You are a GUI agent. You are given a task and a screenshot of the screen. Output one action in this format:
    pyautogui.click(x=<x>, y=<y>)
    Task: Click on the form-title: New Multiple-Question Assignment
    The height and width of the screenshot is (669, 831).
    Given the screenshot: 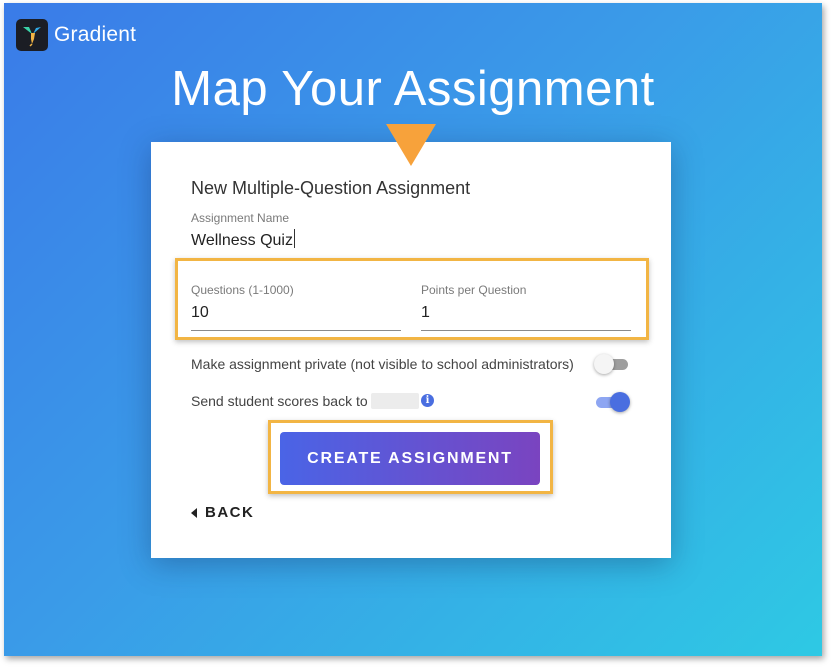 What is the action you would take?
    pyautogui.click(x=331, y=188)
    